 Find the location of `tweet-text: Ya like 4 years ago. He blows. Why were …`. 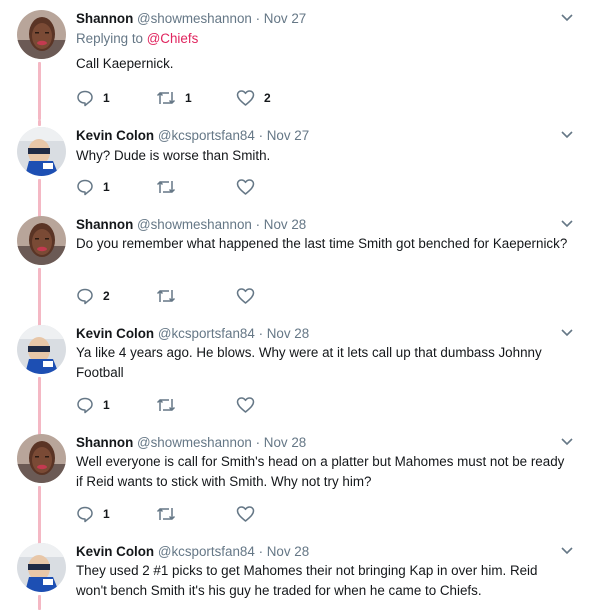

tweet-text: Ya like 4 years ago. He blows. Why were … is located at coordinates (309, 362).